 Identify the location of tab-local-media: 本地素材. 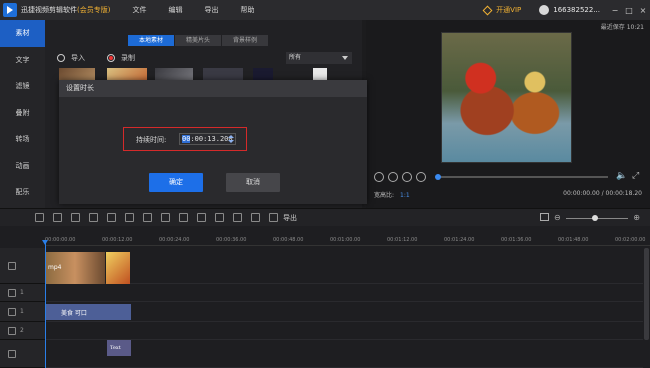
(151, 40).